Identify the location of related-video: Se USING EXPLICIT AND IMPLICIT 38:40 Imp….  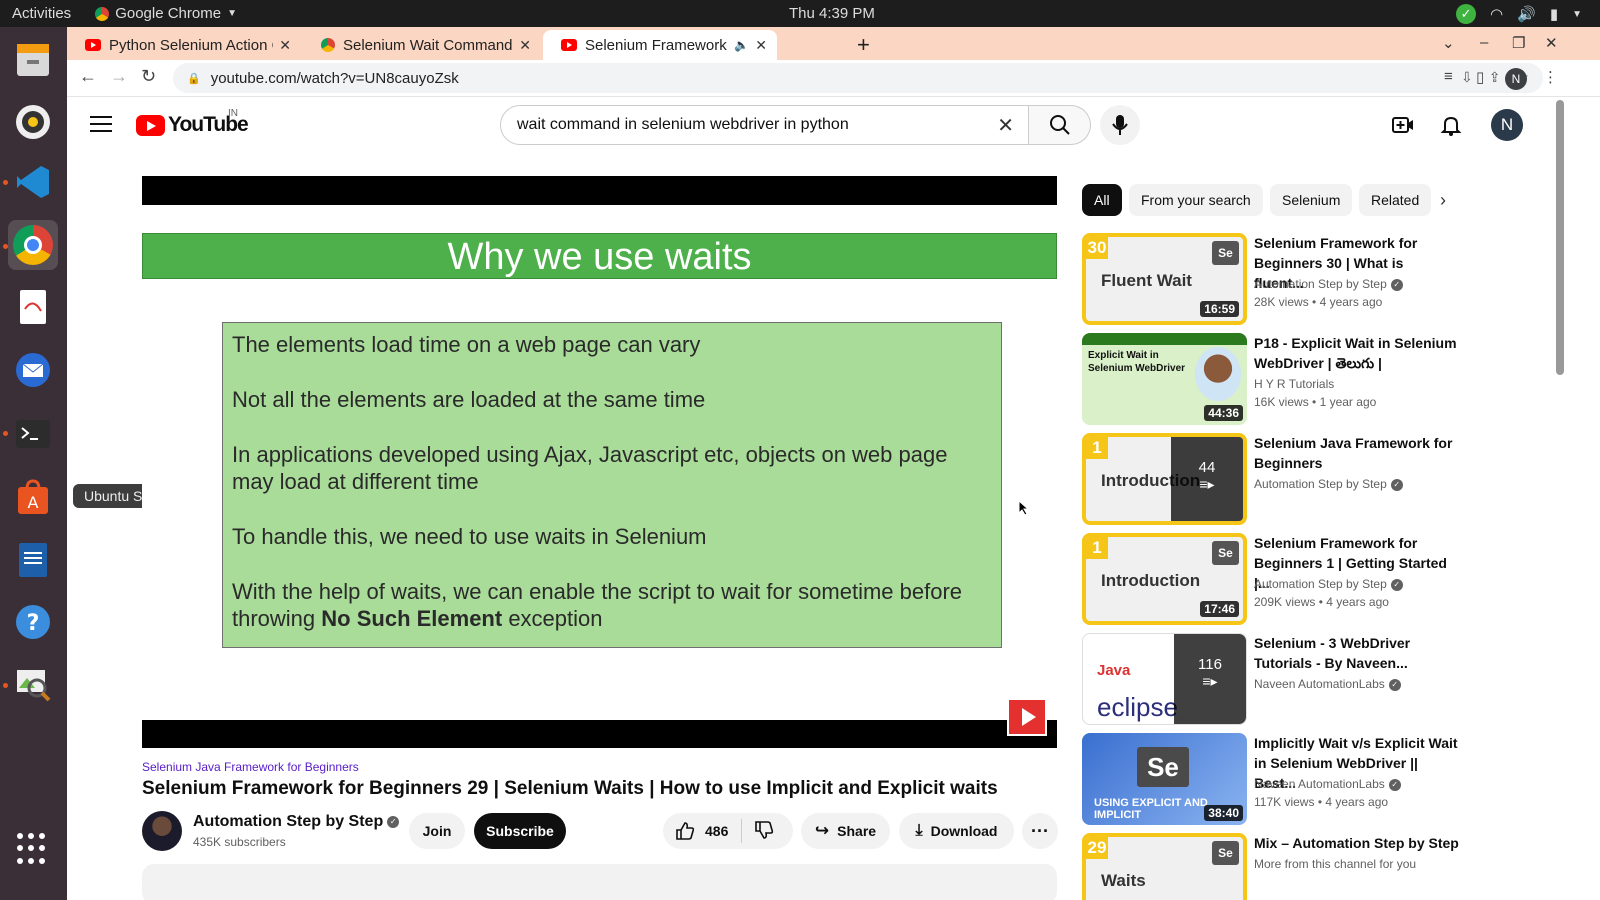
(1312, 779).